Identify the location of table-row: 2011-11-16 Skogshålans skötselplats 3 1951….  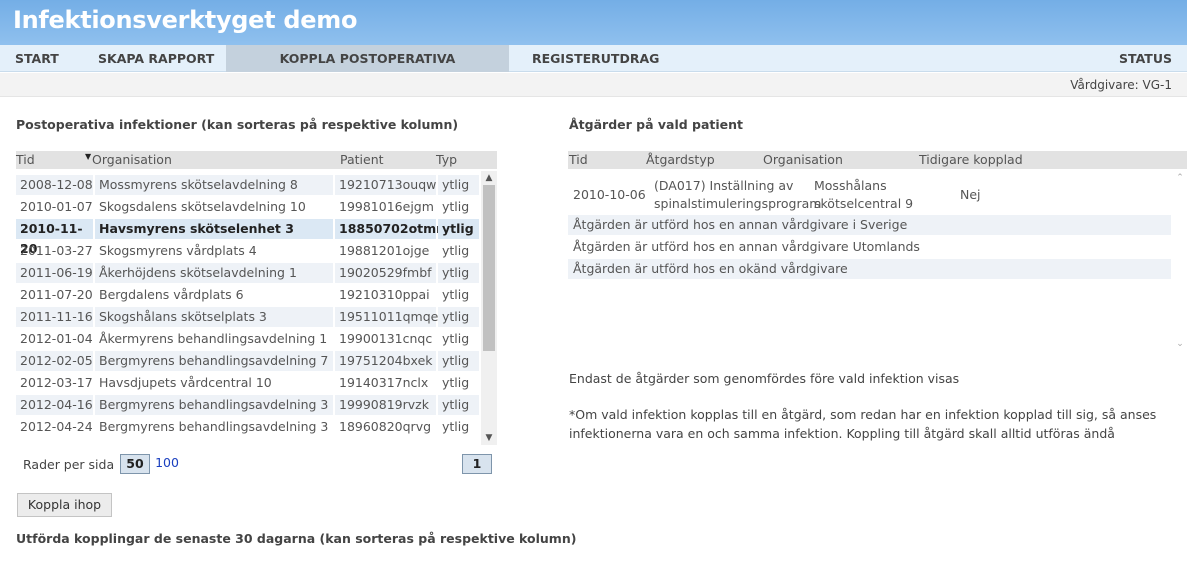
(247, 318).